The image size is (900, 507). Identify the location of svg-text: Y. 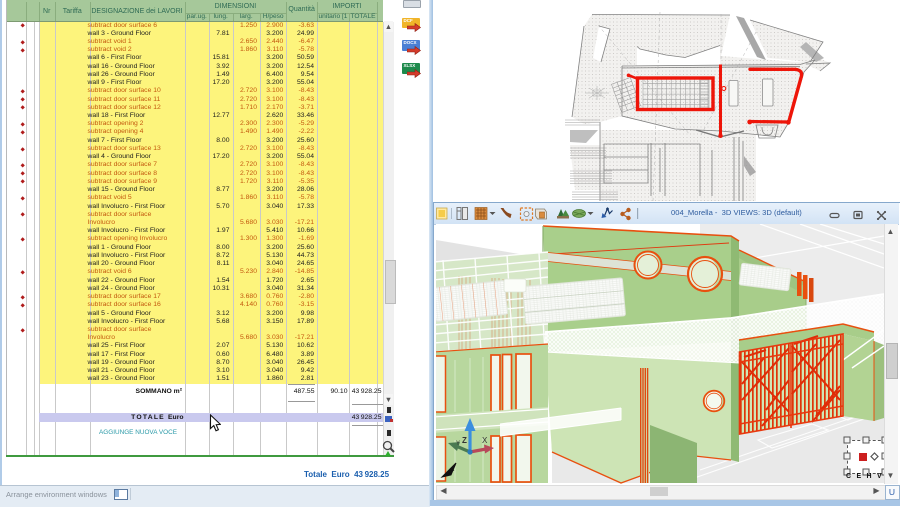
(458, 444).